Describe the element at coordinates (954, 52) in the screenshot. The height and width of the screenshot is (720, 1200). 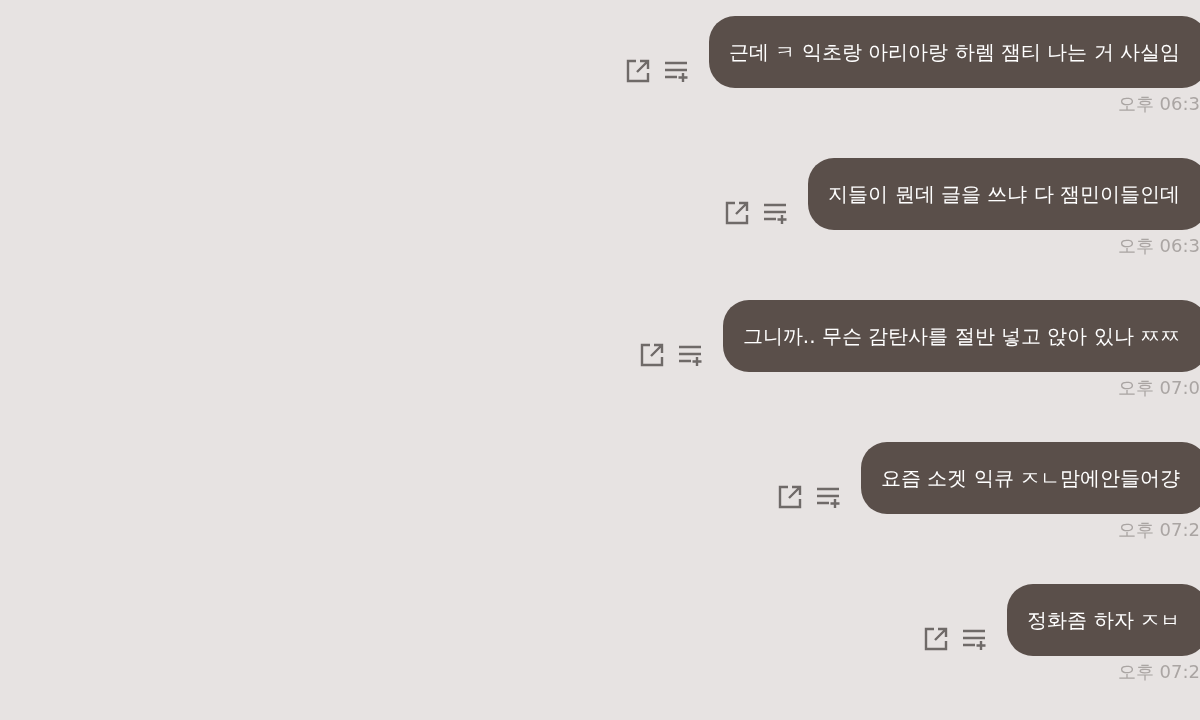
I see `message-bubble: 근데 ㅋ 익초랑 아리아랑 하렘 잼티 나는 거 사실임` at that location.